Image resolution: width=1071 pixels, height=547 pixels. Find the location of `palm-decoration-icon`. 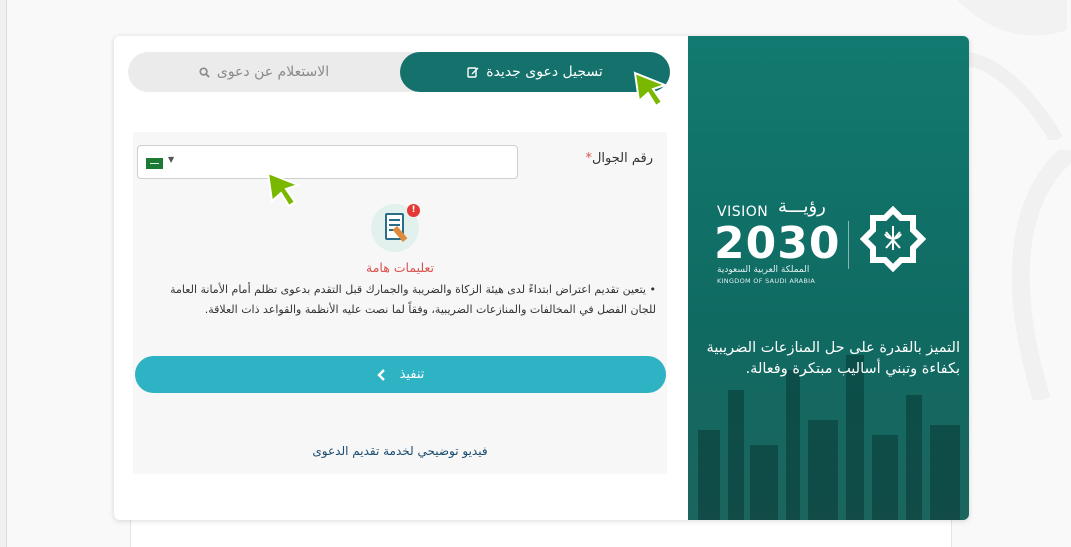

palm-decoration-icon is located at coordinates (1041, 275).